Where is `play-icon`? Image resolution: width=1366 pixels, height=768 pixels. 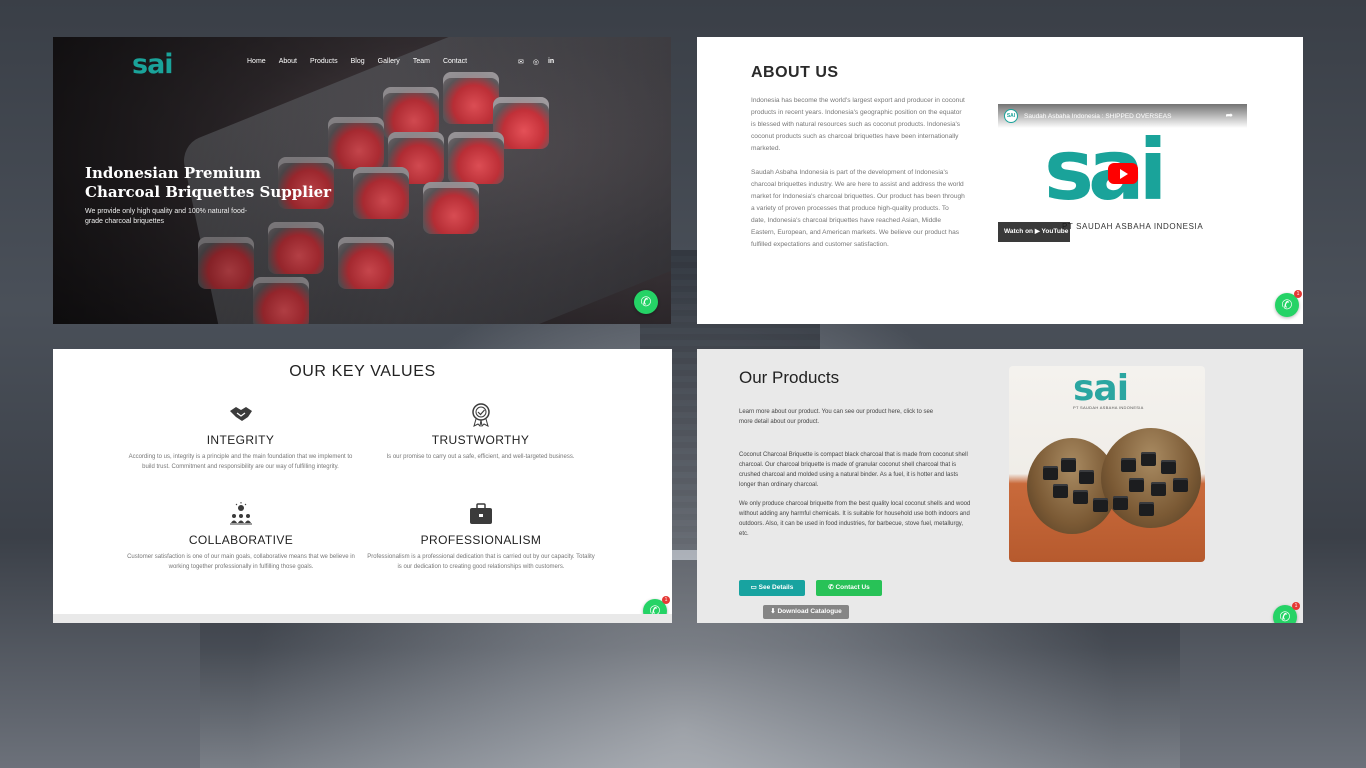 play-icon is located at coordinates (1123, 173).